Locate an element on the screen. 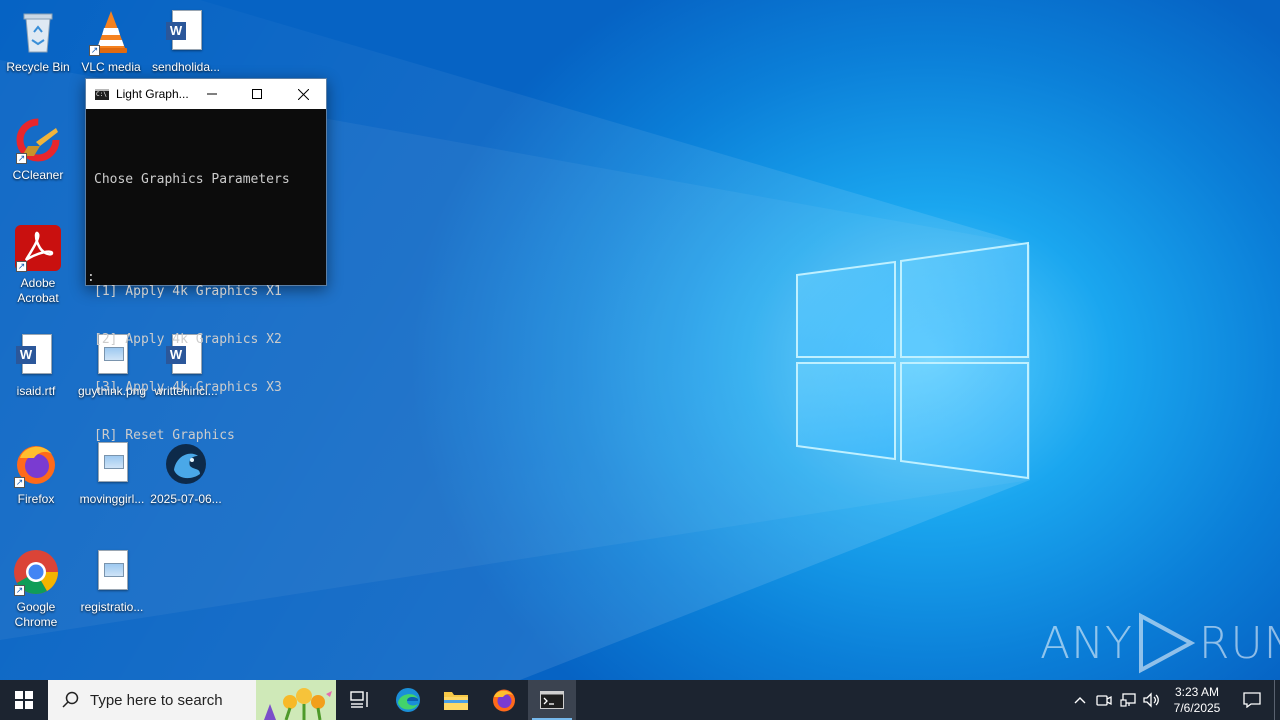 This screenshot has width=1280, height=720. maximize-icon is located at coordinates (257, 94).